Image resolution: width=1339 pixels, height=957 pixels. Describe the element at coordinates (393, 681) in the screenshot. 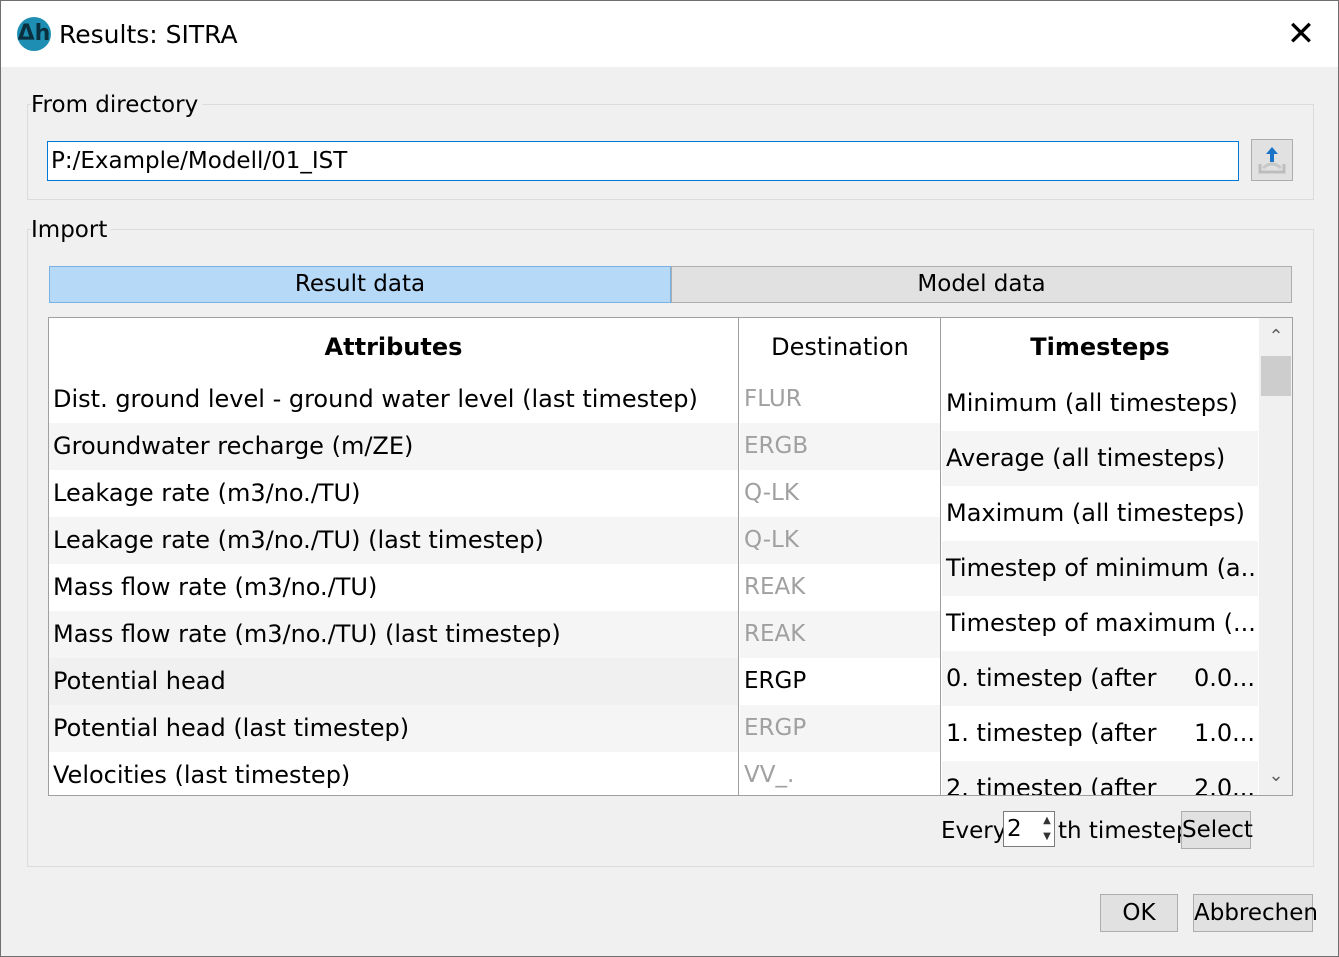

I see `attribute-row-selected: Potential head` at that location.